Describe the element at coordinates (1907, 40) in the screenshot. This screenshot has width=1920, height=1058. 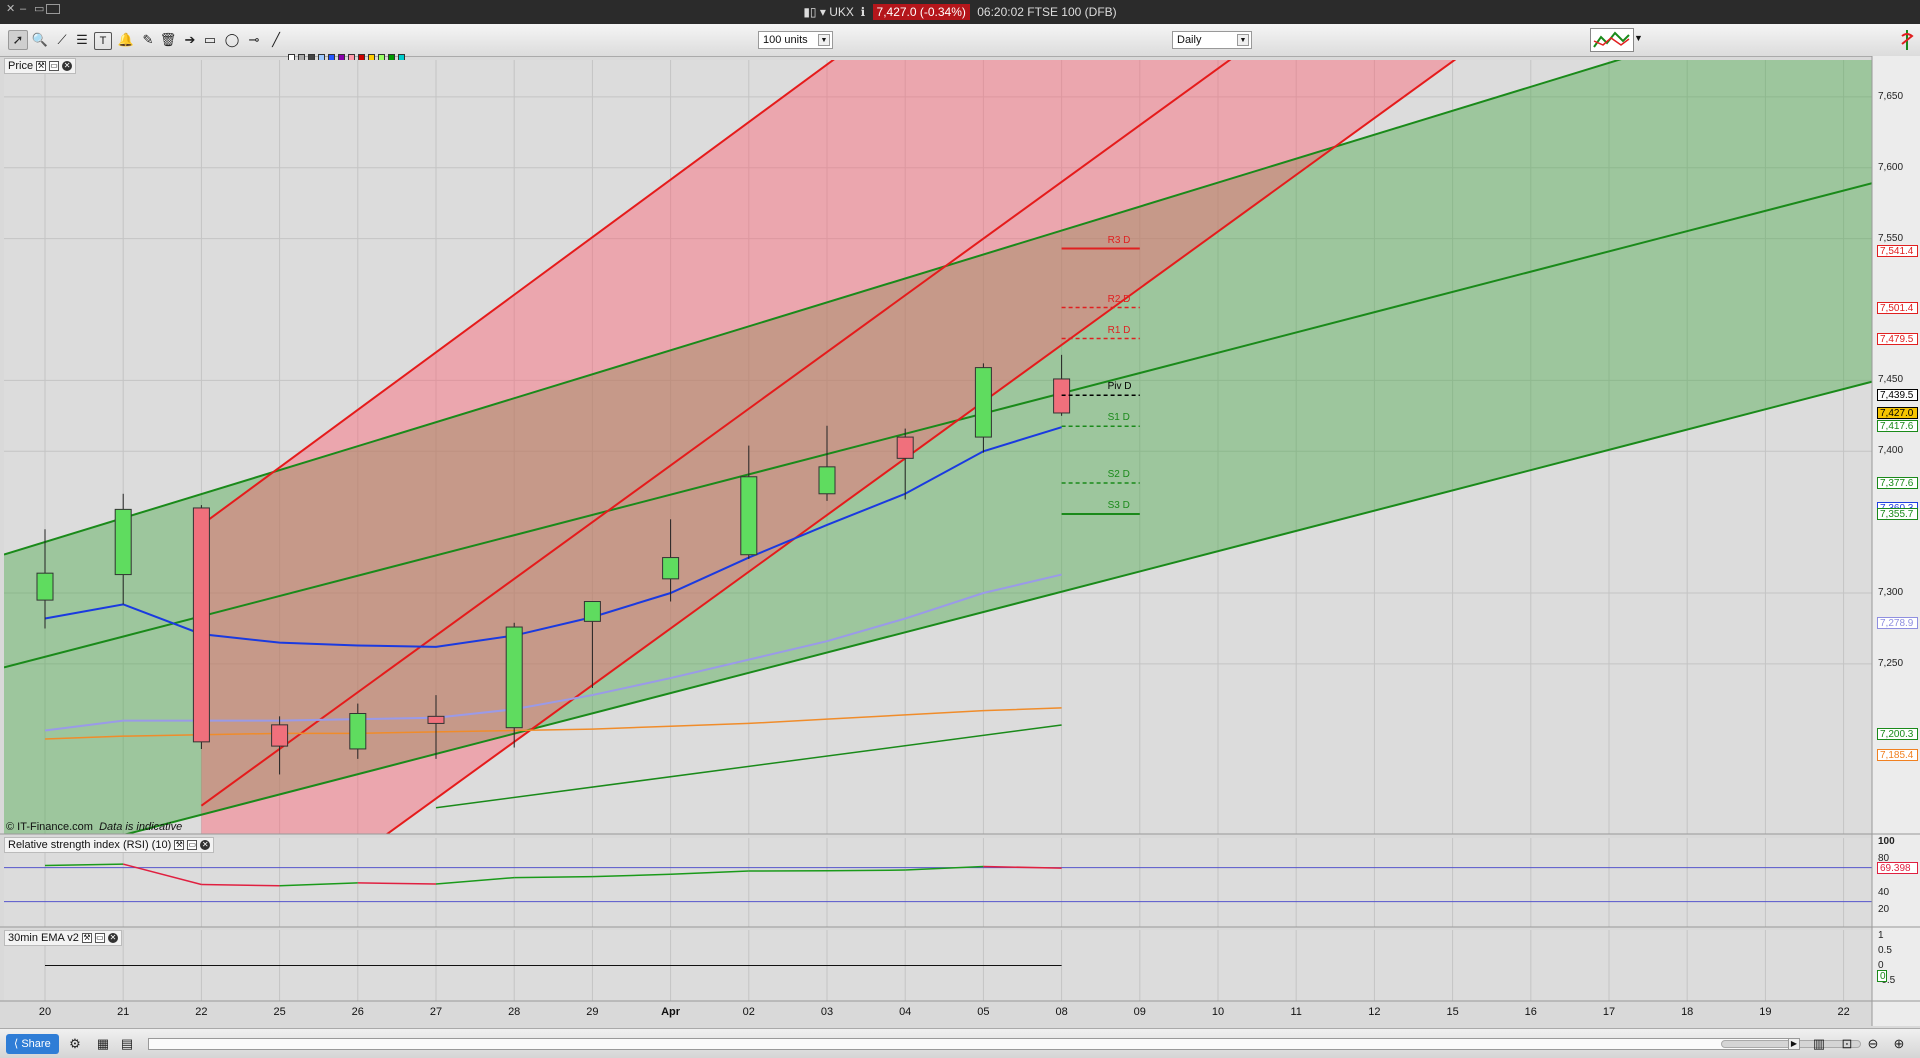
I see `indicator-icon` at that location.